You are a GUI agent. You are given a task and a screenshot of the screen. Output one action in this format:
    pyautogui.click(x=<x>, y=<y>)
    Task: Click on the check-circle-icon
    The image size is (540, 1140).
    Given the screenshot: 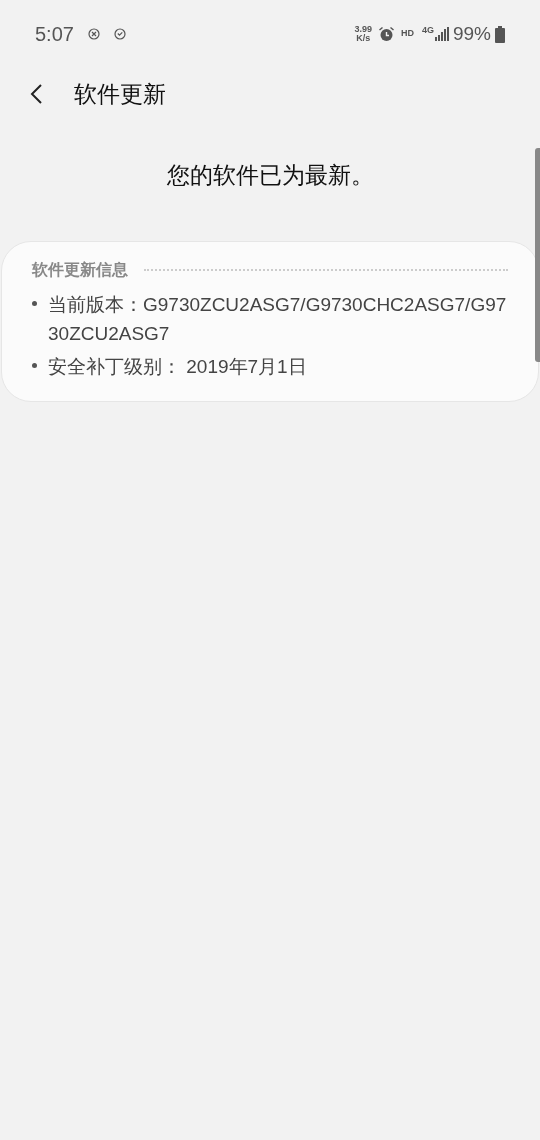 What is the action you would take?
    pyautogui.click(x=119, y=34)
    